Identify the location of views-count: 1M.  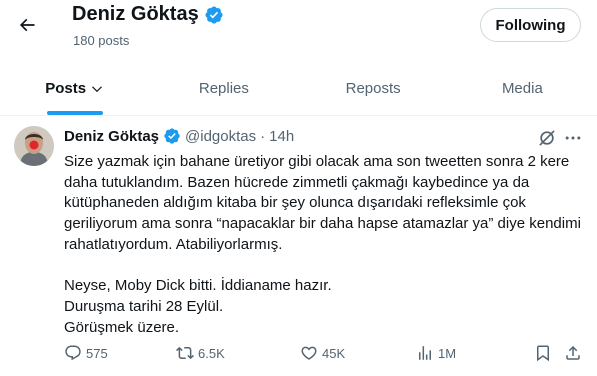
(447, 353).